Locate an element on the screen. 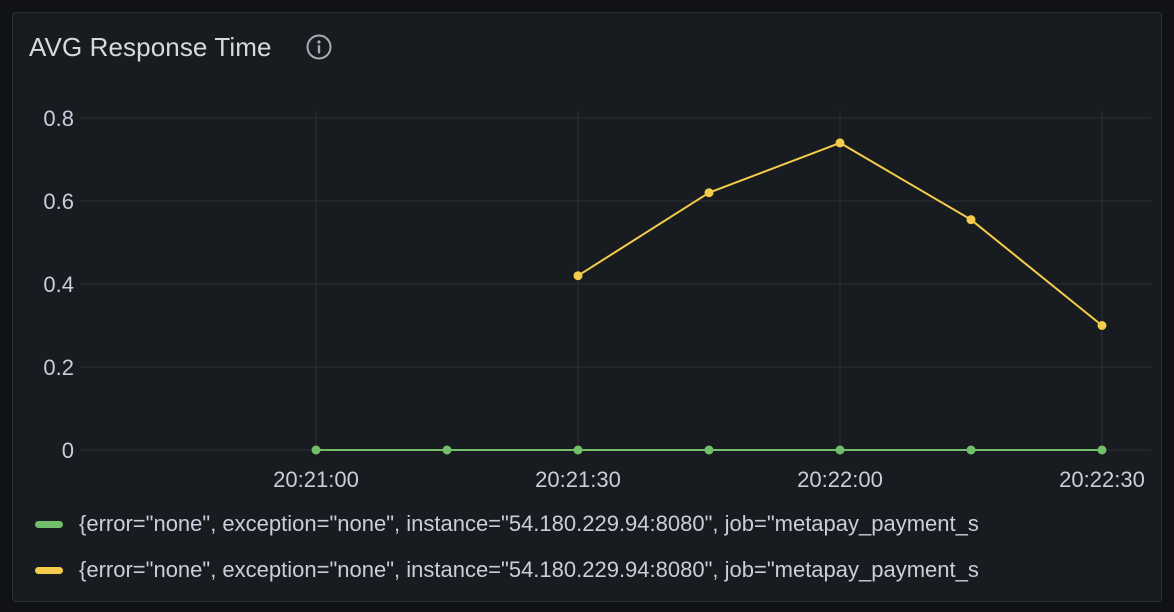  y-tick-label: 0.4 is located at coordinates (58, 284).